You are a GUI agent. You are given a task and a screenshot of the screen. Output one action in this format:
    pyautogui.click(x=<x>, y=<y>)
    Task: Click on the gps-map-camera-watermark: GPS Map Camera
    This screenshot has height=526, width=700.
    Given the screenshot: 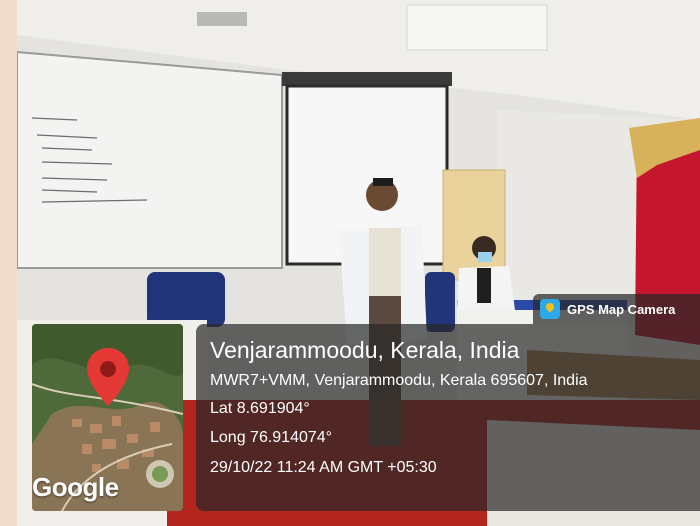 What is the action you would take?
    pyautogui.click(x=616, y=309)
    